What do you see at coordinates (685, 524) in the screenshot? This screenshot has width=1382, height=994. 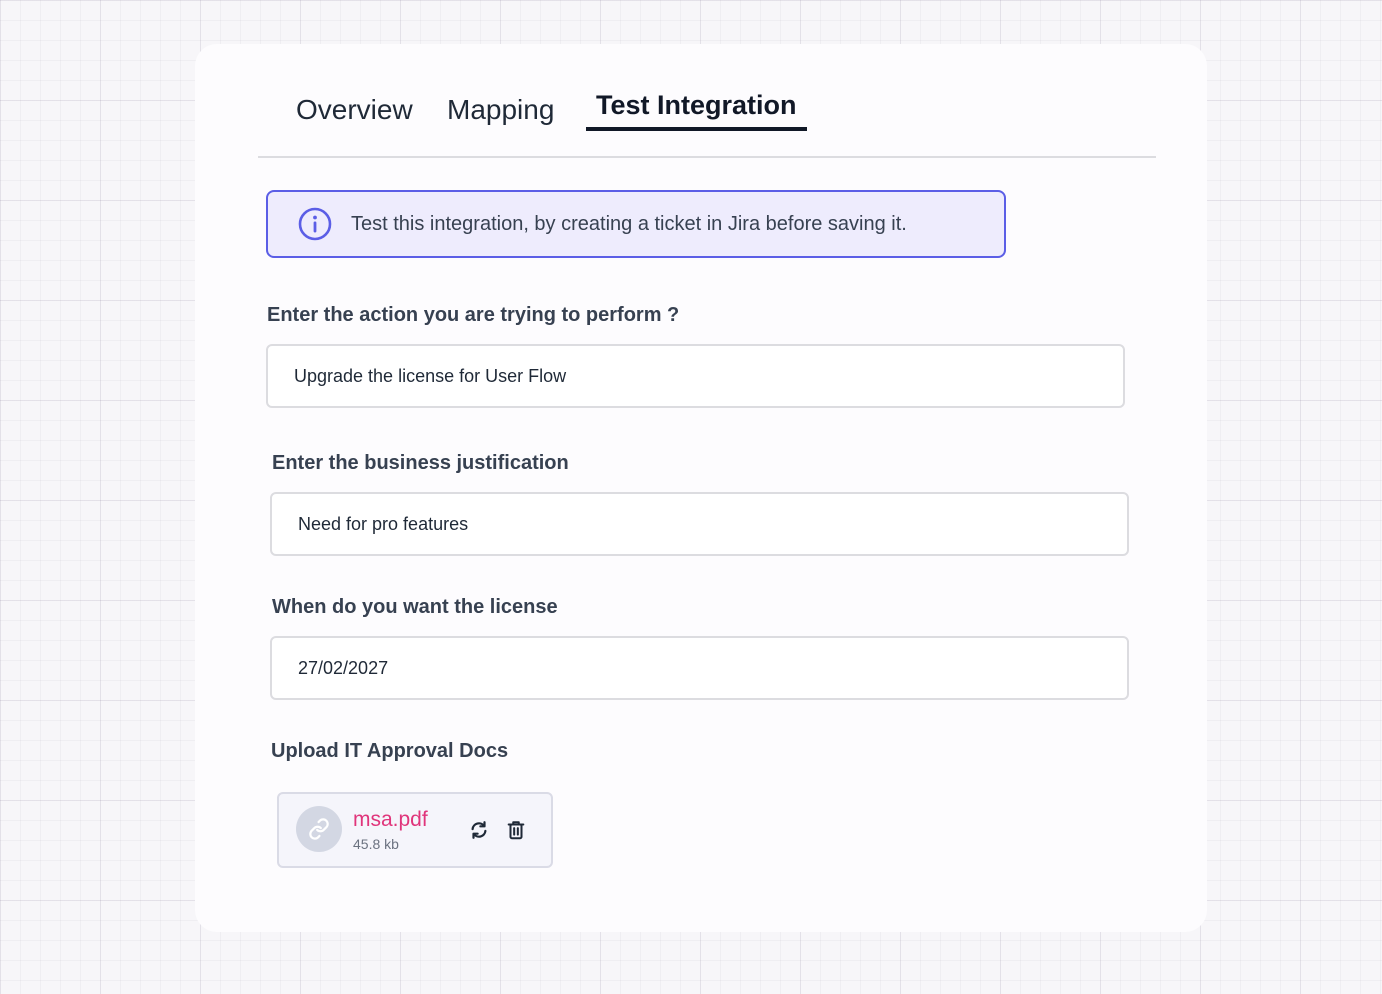 I see `justification-input` at bounding box center [685, 524].